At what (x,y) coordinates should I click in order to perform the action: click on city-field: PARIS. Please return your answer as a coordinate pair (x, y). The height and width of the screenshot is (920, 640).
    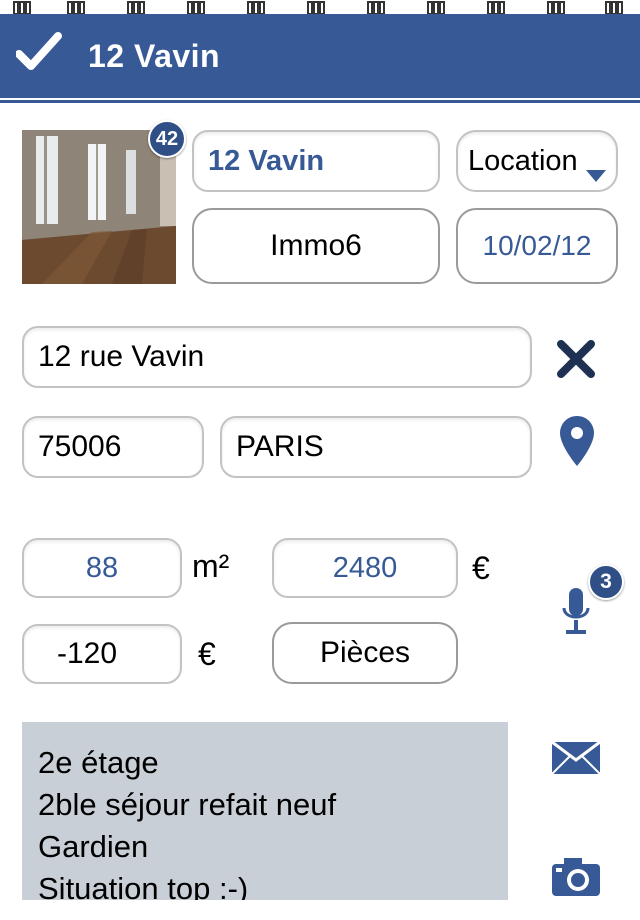
    Looking at the image, I should click on (376, 447).